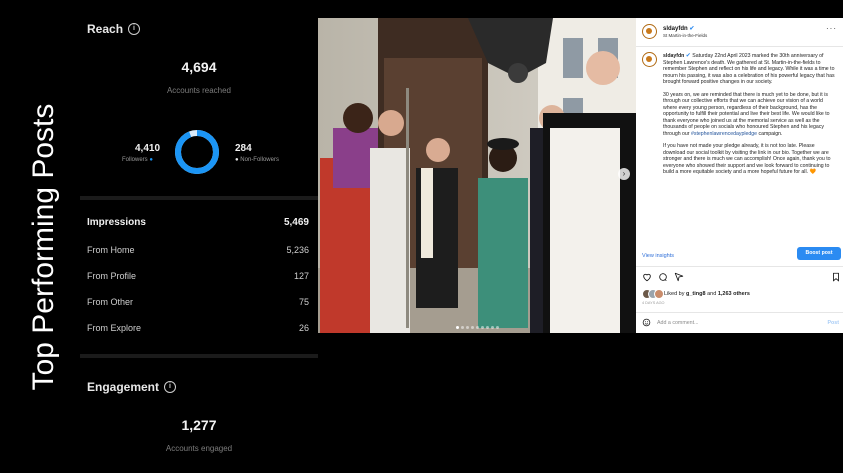 The image size is (843, 473). I want to click on followers-value: 4,410, so click(148, 148).